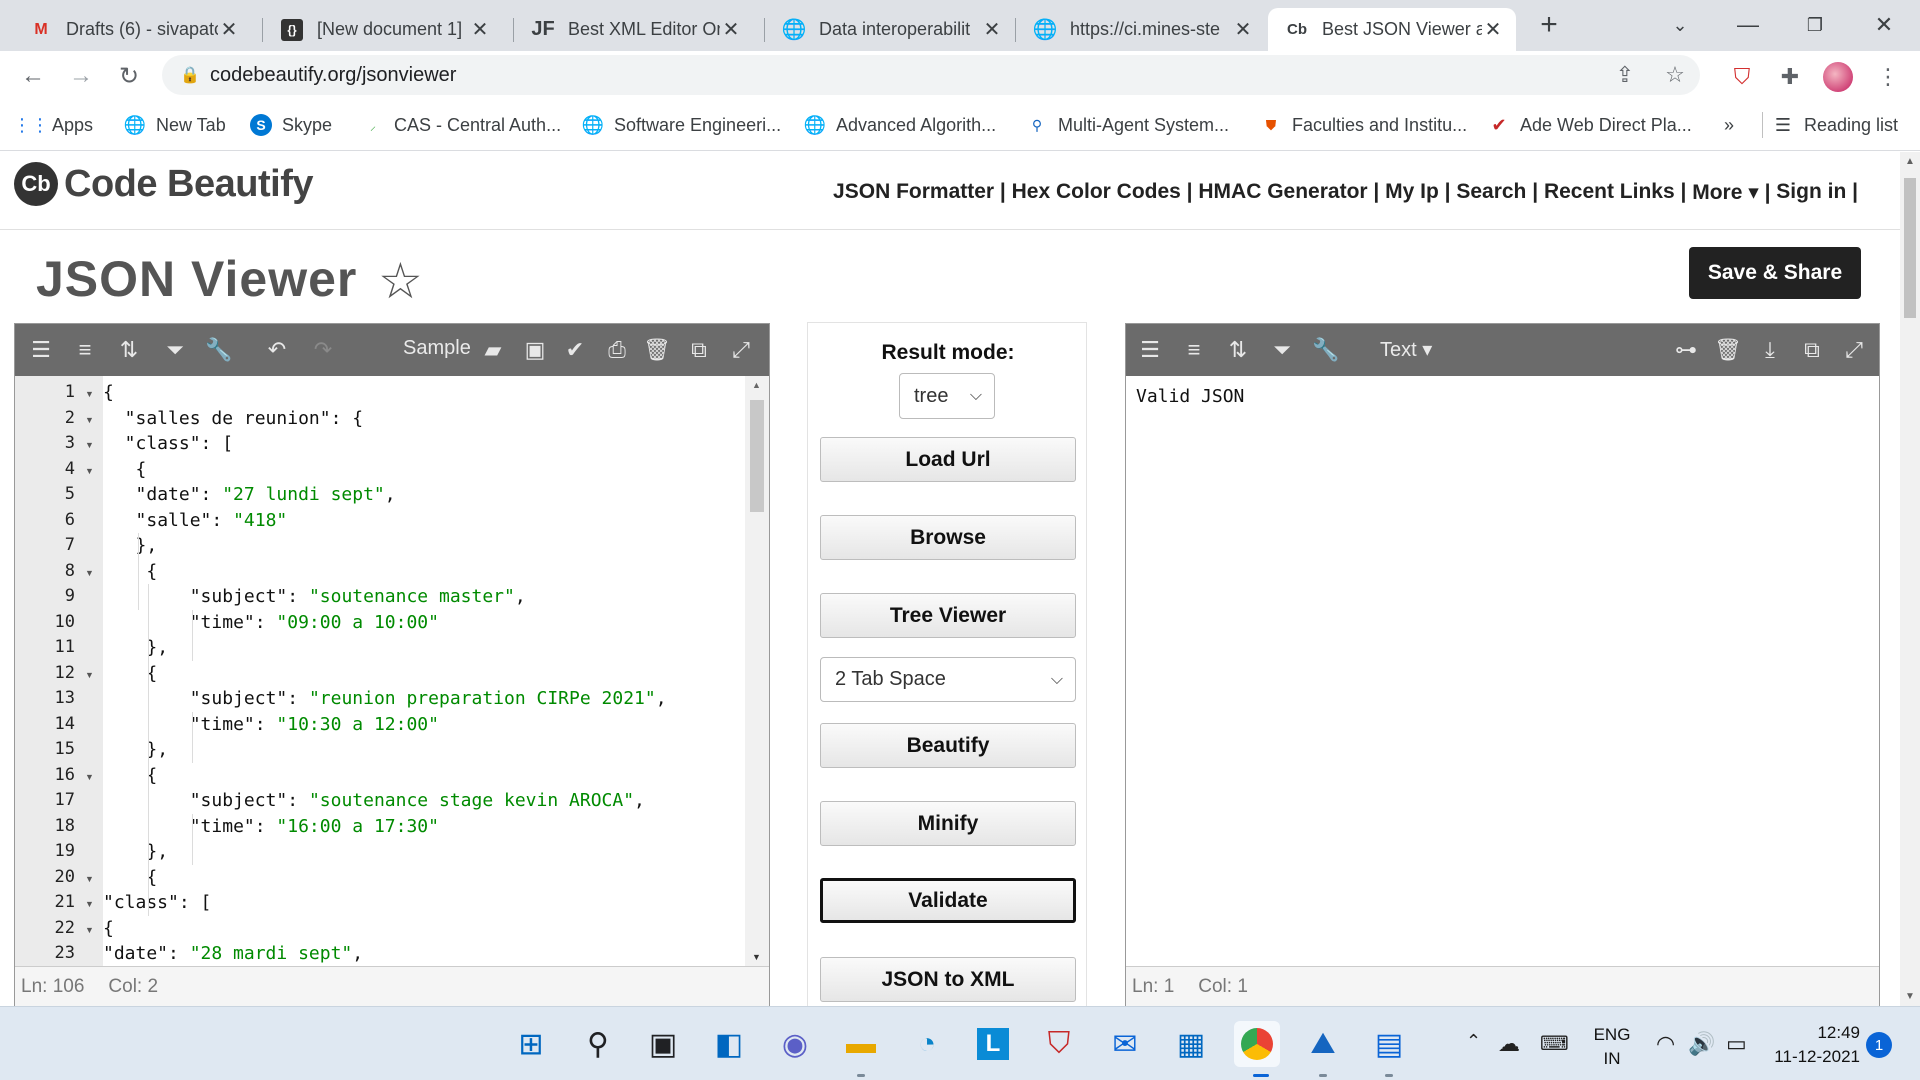 Image resolution: width=1920 pixels, height=1080 pixels. Describe the element at coordinates (1125, 1044) in the screenshot. I see `mail-icon: ✉` at that location.